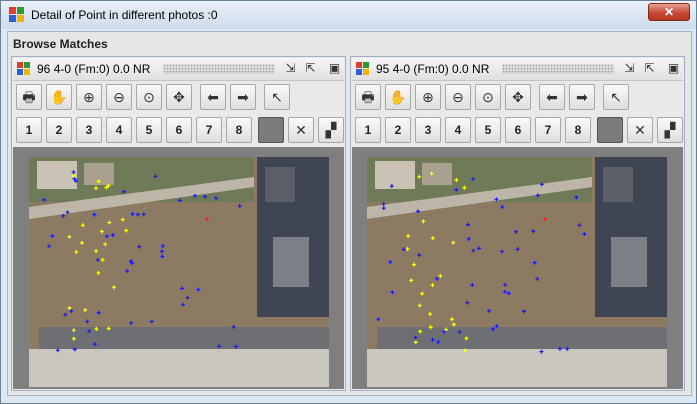 This screenshot has height=404, width=697. What do you see at coordinates (348, 15) in the screenshot?
I see `title-bar: Detail of Point in different photos :0 ✕` at bounding box center [348, 15].